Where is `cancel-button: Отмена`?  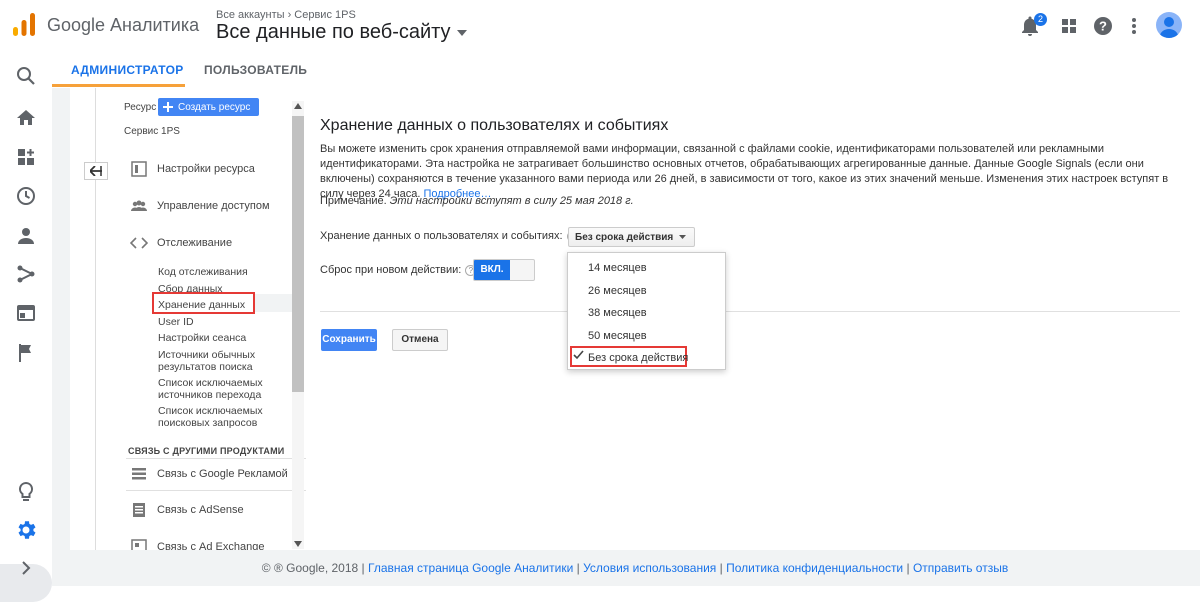 cancel-button: Отмена is located at coordinates (420, 340).